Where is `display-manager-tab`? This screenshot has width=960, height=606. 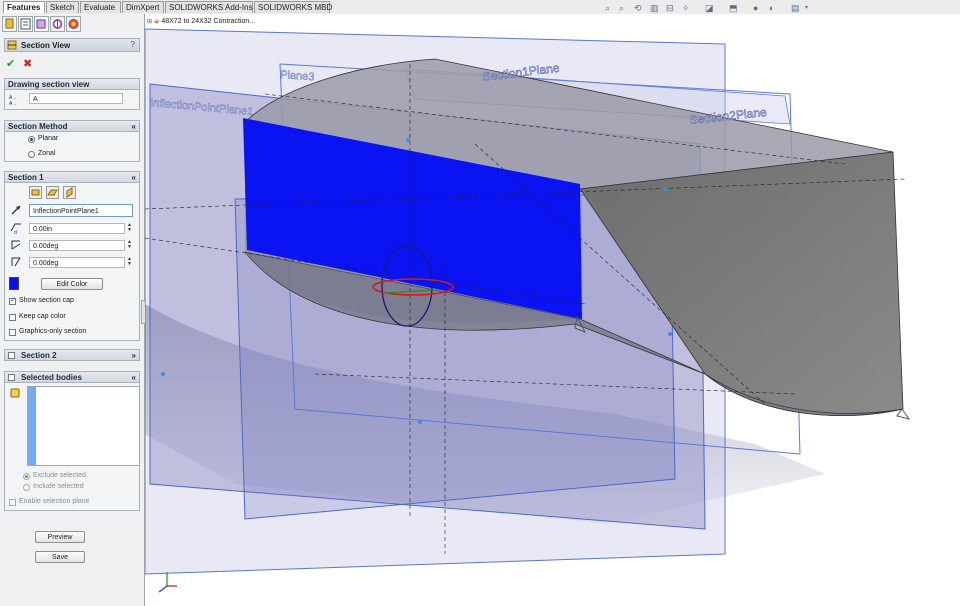 display-manager-tab is located at coordinates (73, 24).